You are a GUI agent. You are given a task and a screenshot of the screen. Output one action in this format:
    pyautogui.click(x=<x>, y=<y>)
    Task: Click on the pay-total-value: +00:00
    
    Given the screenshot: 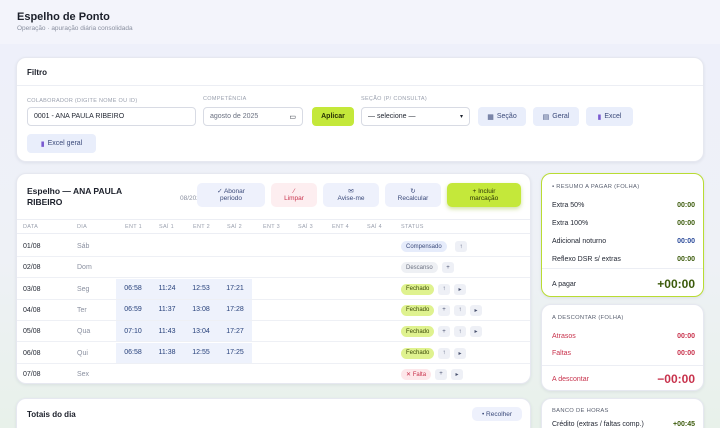 What is the action you would take?
    pyautogui.click(x=676, y=284)
    